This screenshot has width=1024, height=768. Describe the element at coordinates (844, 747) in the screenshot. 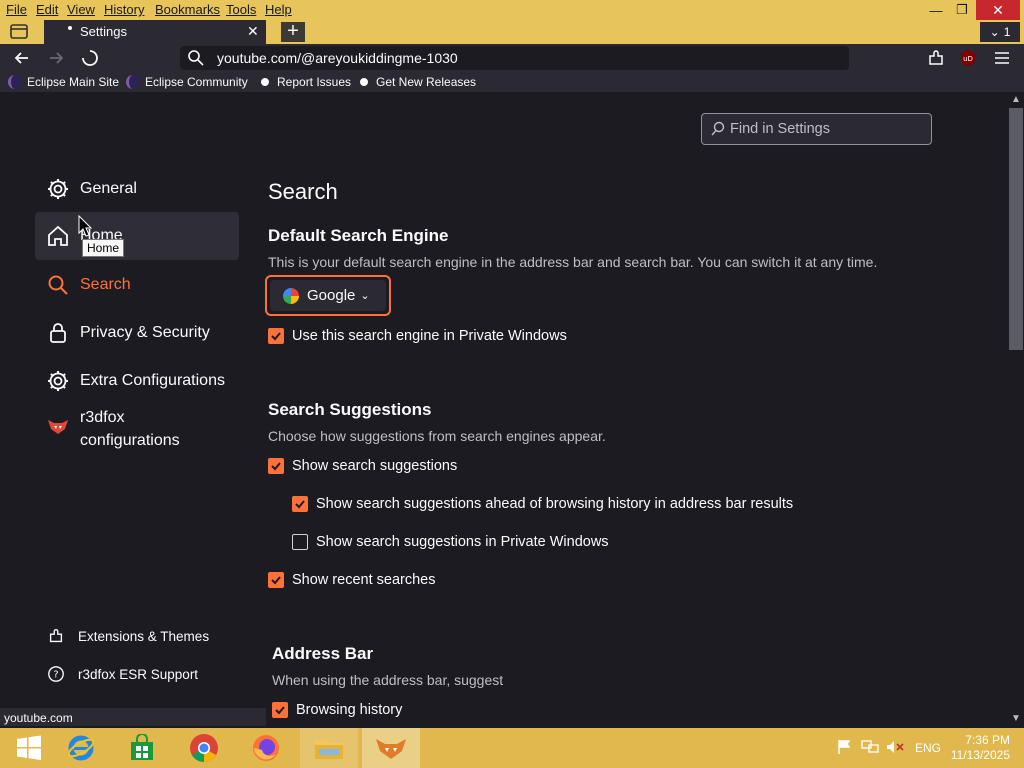

I see `flag-icon` at that location.